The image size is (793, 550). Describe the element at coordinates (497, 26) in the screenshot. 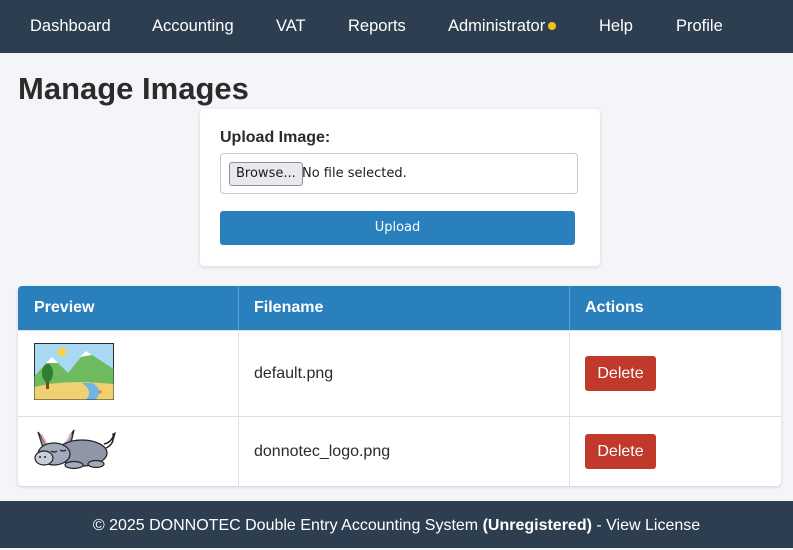

I see `nav-item-administrator-label: Administrator` at that location.